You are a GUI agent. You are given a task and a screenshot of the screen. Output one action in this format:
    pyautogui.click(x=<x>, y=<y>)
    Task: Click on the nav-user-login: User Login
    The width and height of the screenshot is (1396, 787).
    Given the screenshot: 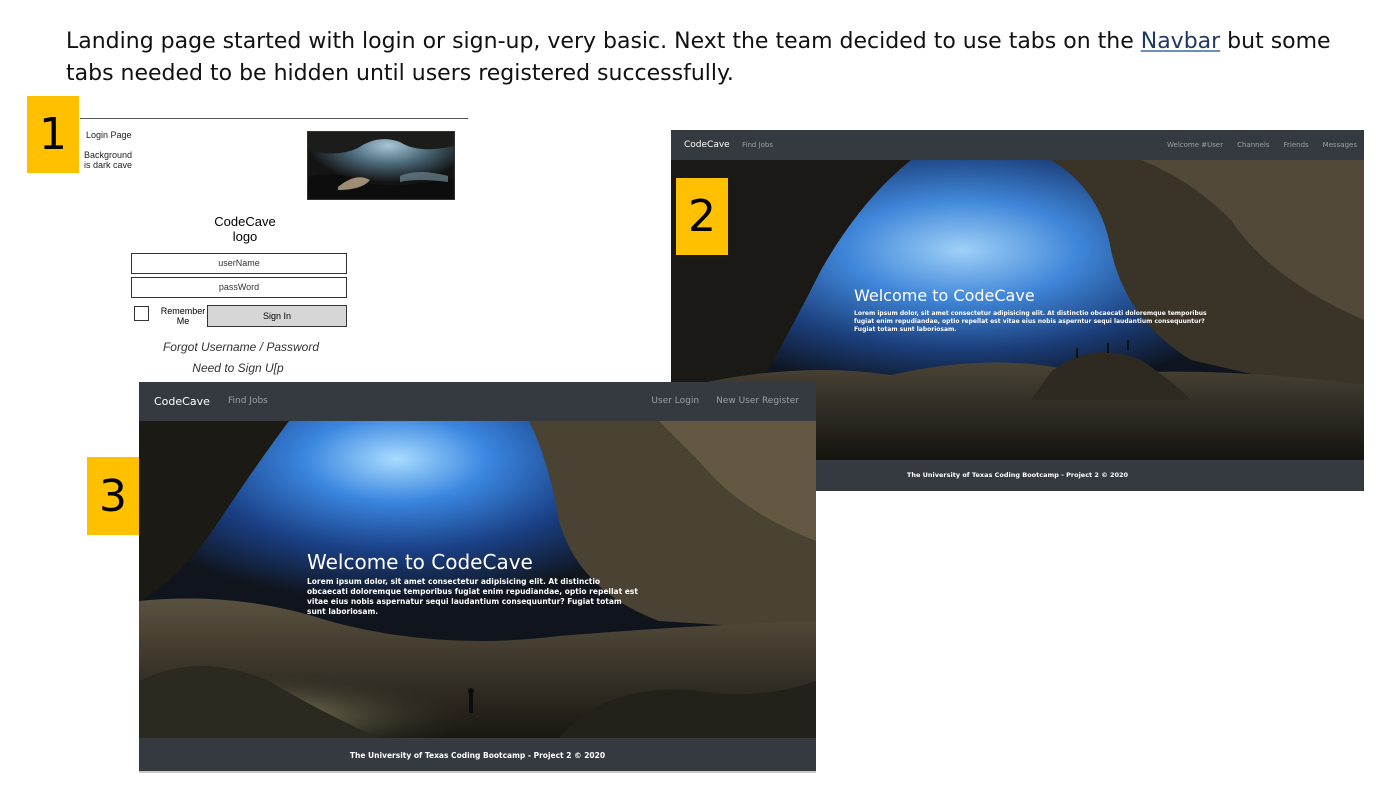 What is the action you would take?
    pyautogui.click(x=675, y=401)
    